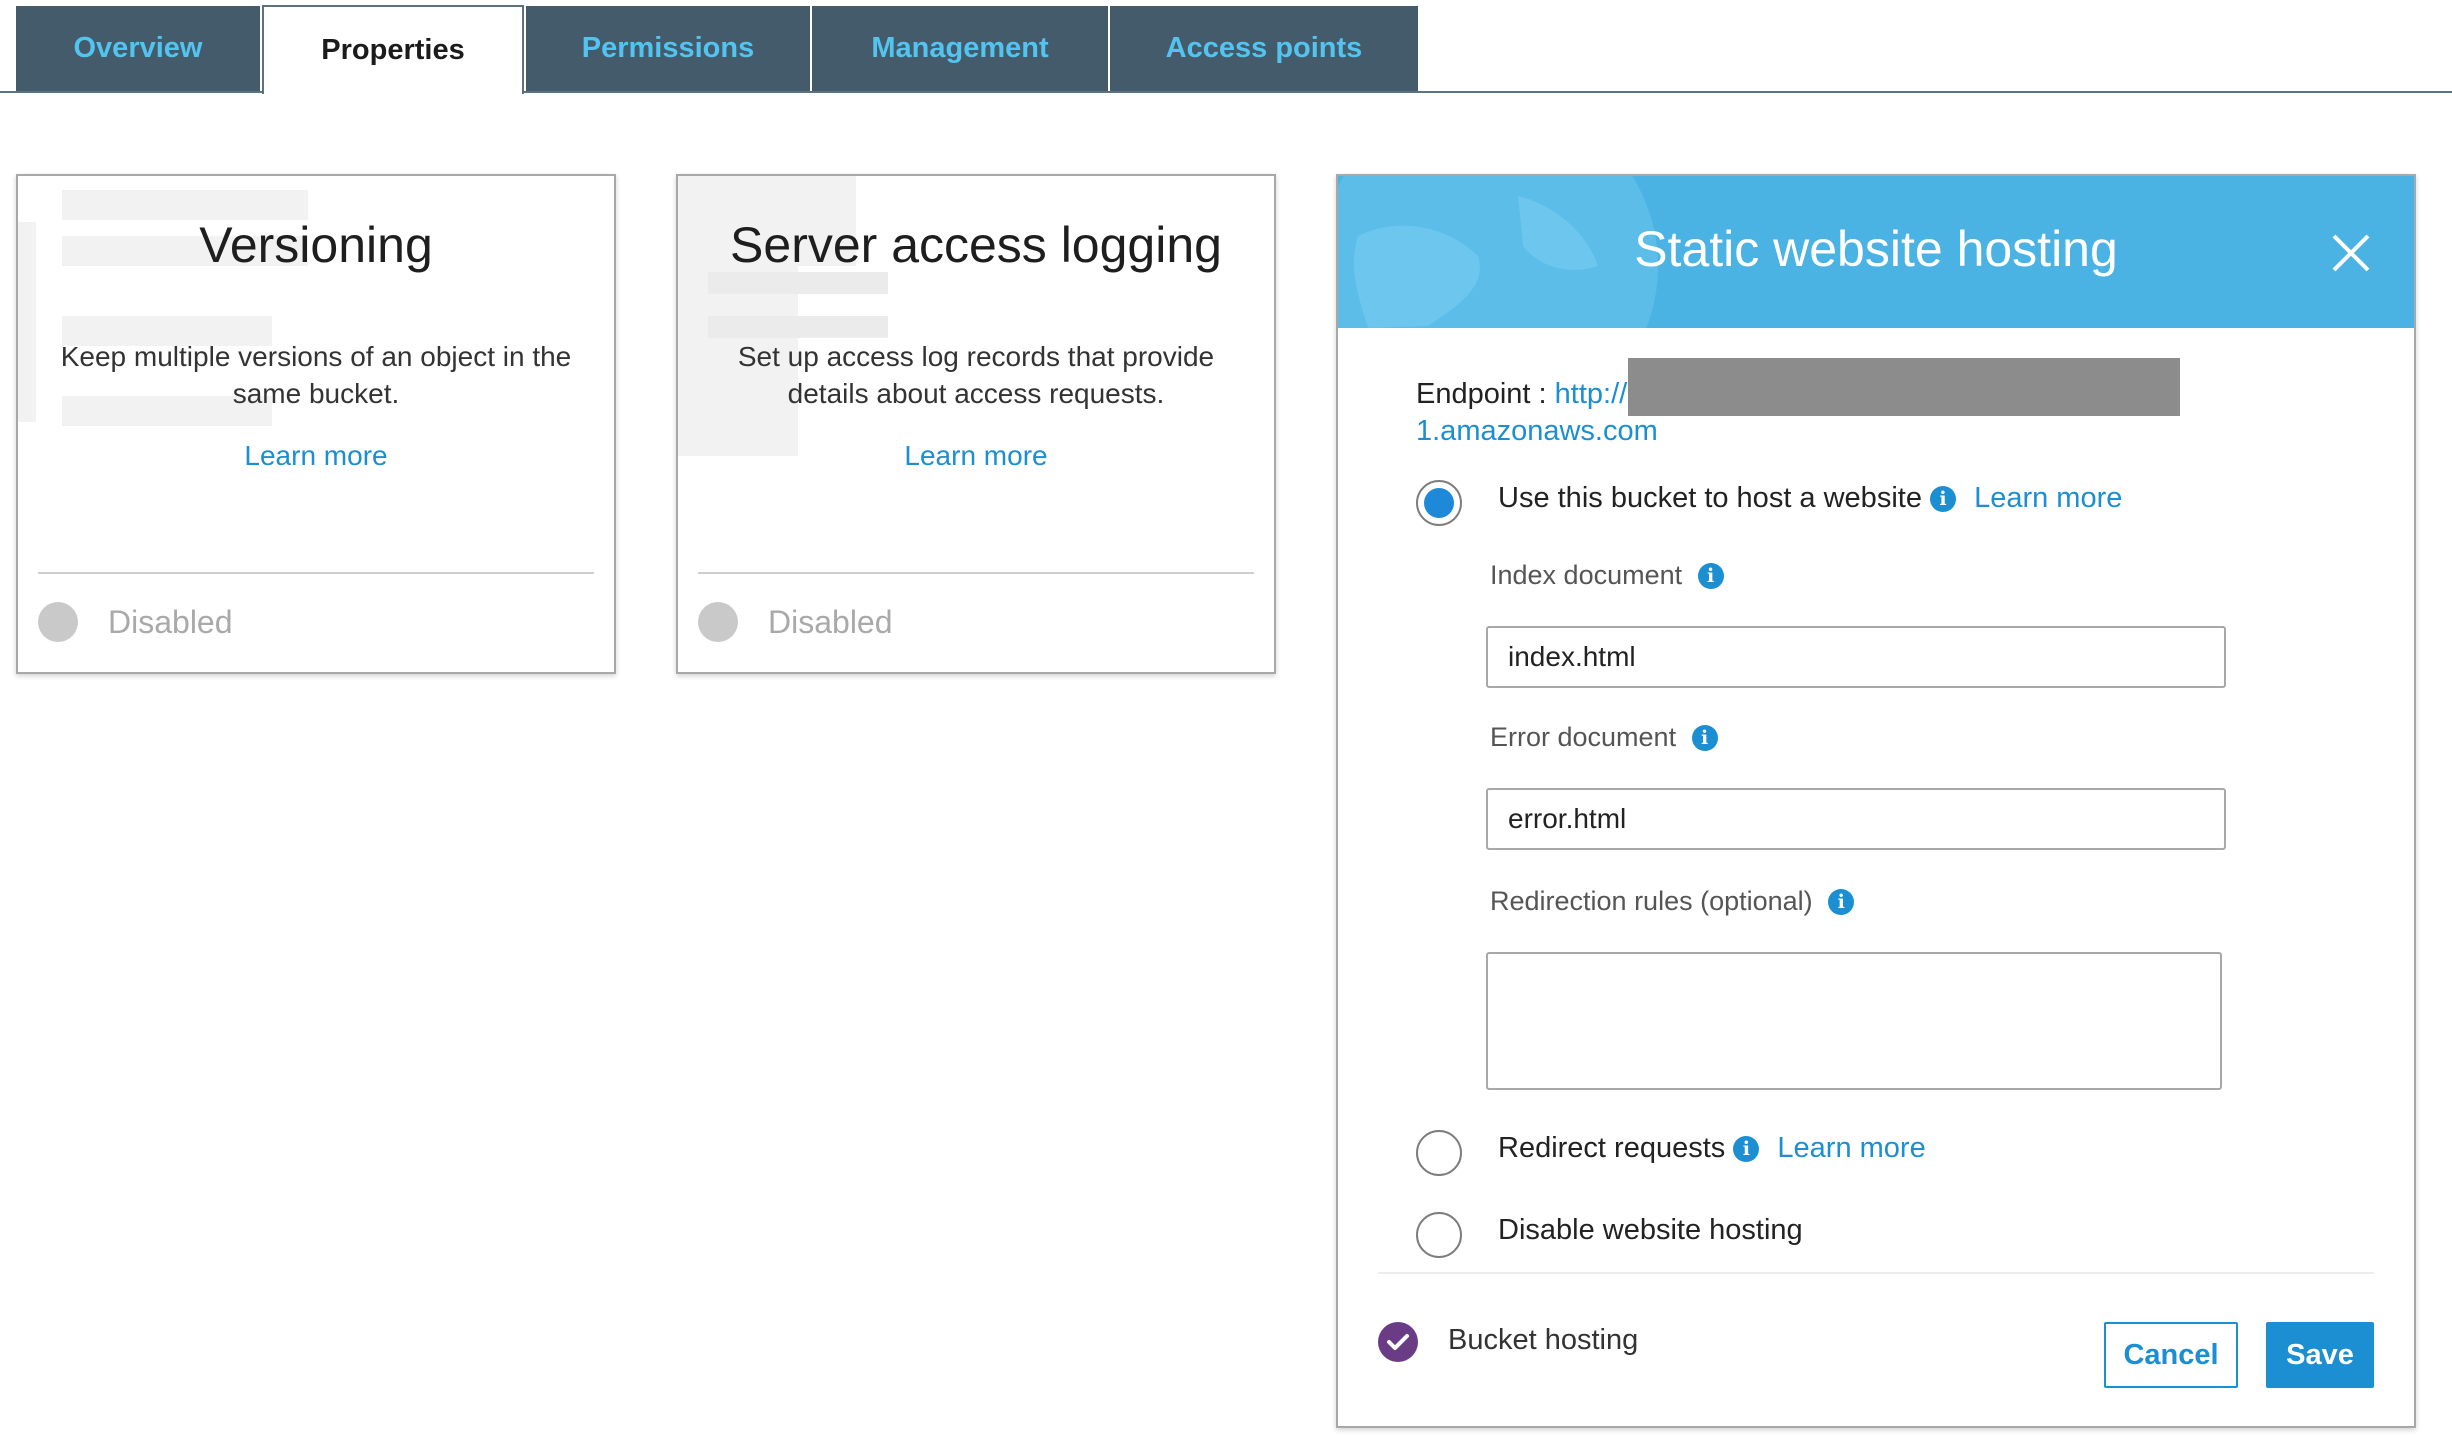 This screenshot has height=1456, width=2452. I want to click on card-title: Versioning, so click(316, 245).